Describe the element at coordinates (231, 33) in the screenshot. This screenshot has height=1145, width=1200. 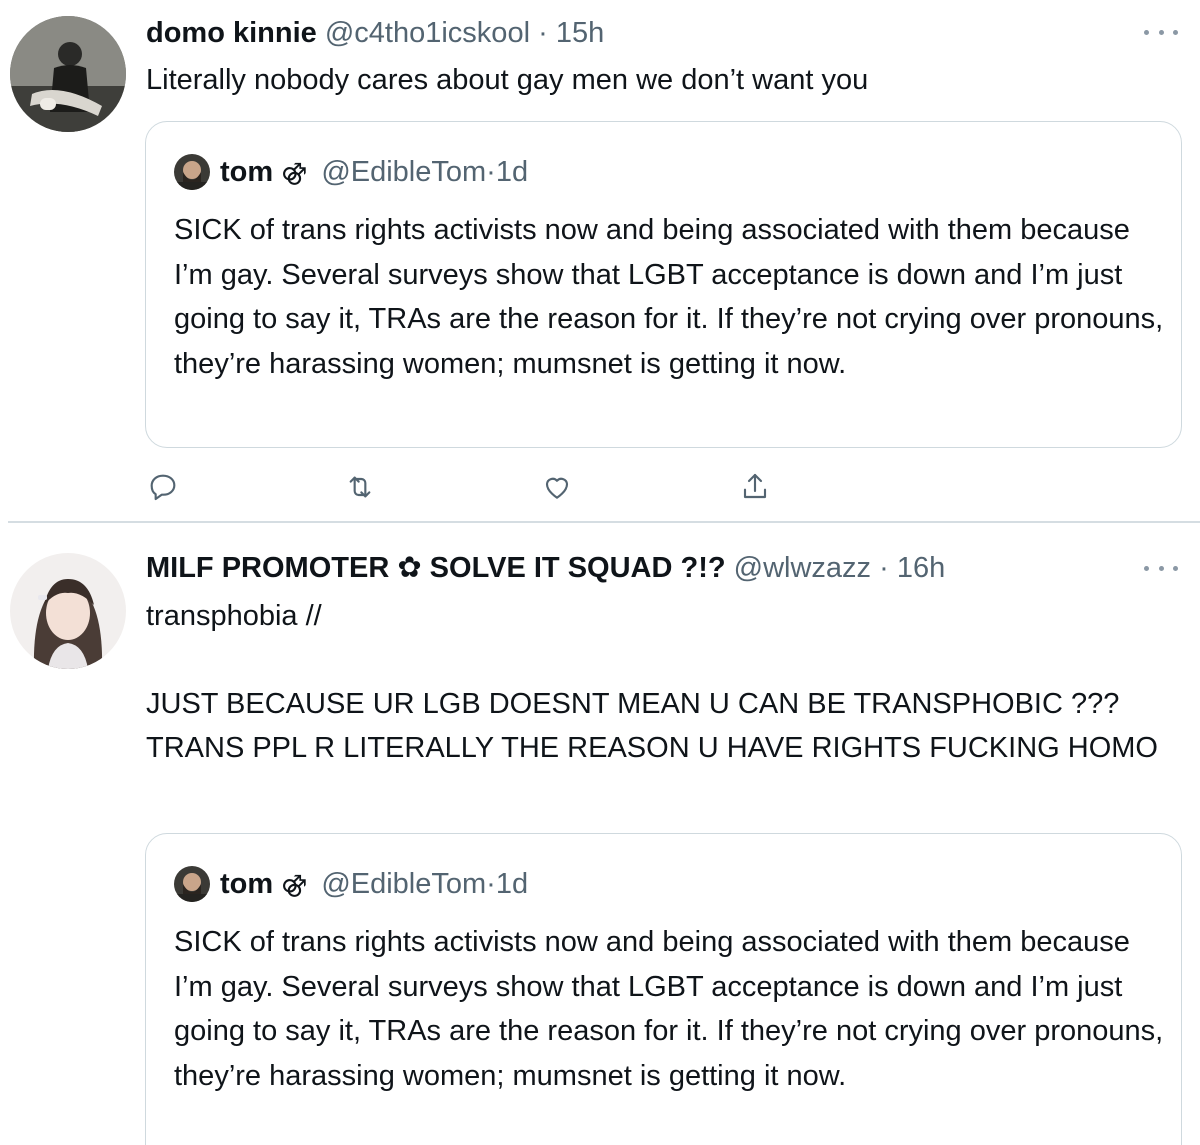
I see `display-name: domo kinnie` at that location.